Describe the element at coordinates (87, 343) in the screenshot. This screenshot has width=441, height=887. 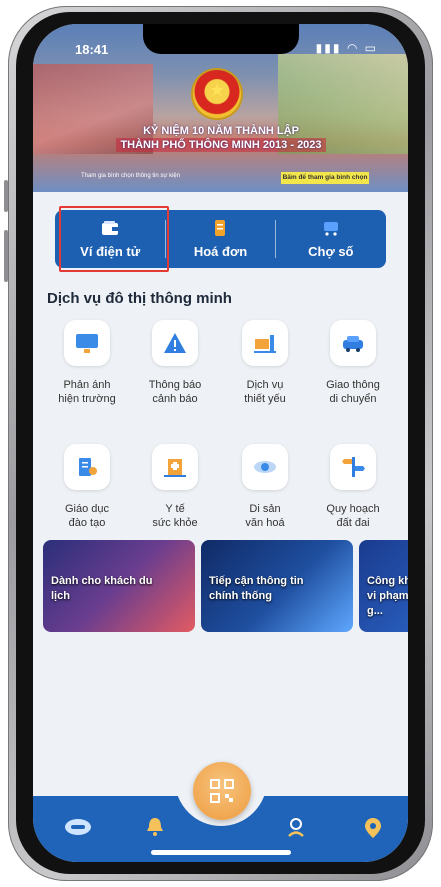
I see `monitor-icon` at that location.